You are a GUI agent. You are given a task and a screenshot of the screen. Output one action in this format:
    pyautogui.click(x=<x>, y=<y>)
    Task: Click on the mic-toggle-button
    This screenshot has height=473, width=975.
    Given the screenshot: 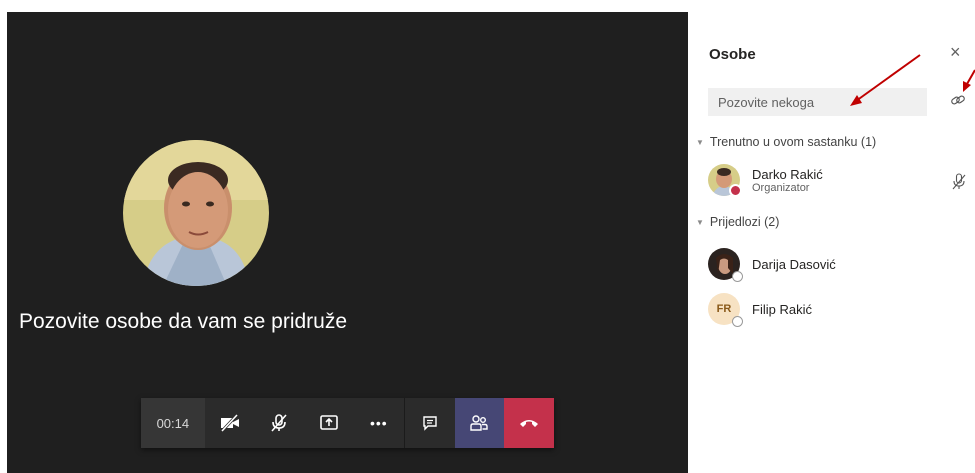 What is the action you would take?
    pyautogui.click(x=279, y=423)
    